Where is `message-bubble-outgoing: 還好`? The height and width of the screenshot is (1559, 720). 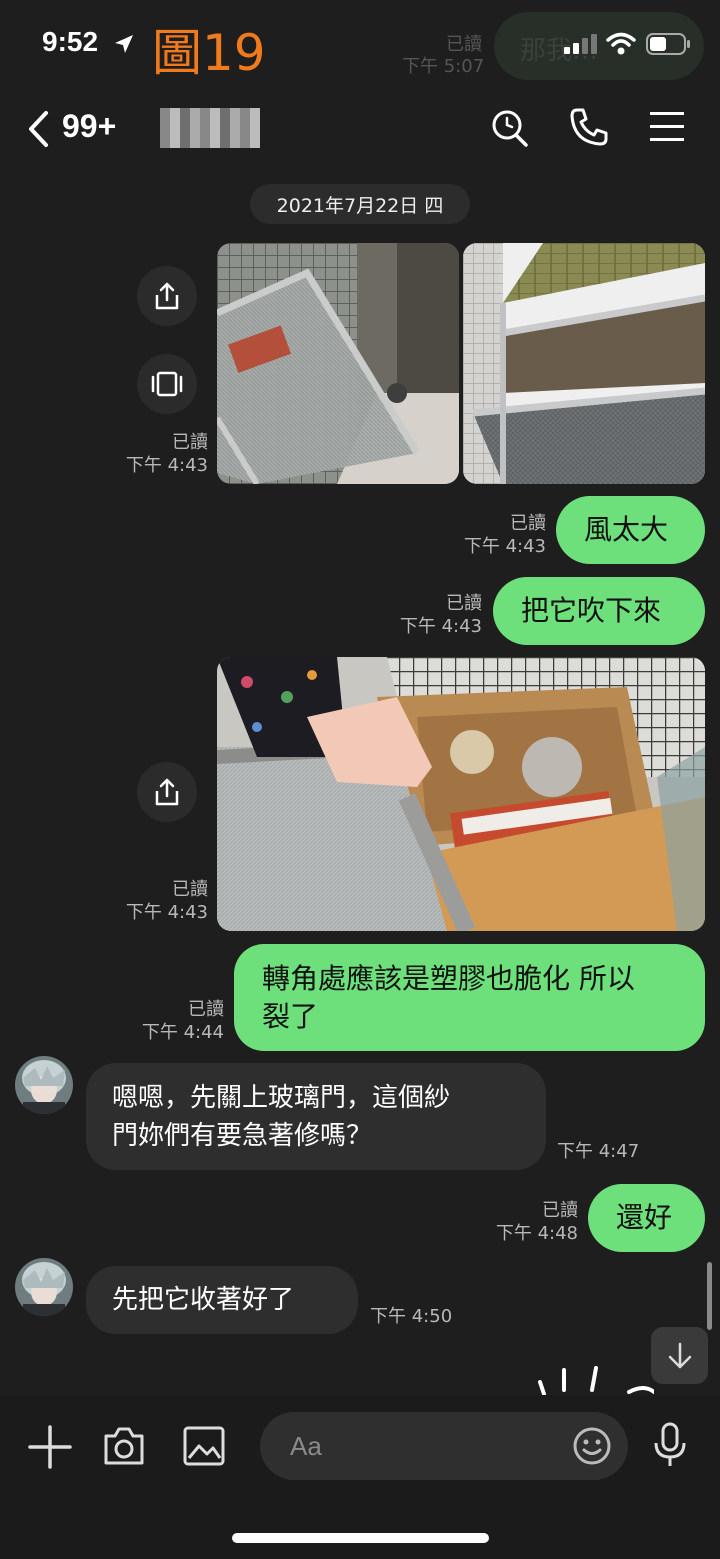 message-bubble-outgoing: 還好 is located at coordinates (646, 1218).